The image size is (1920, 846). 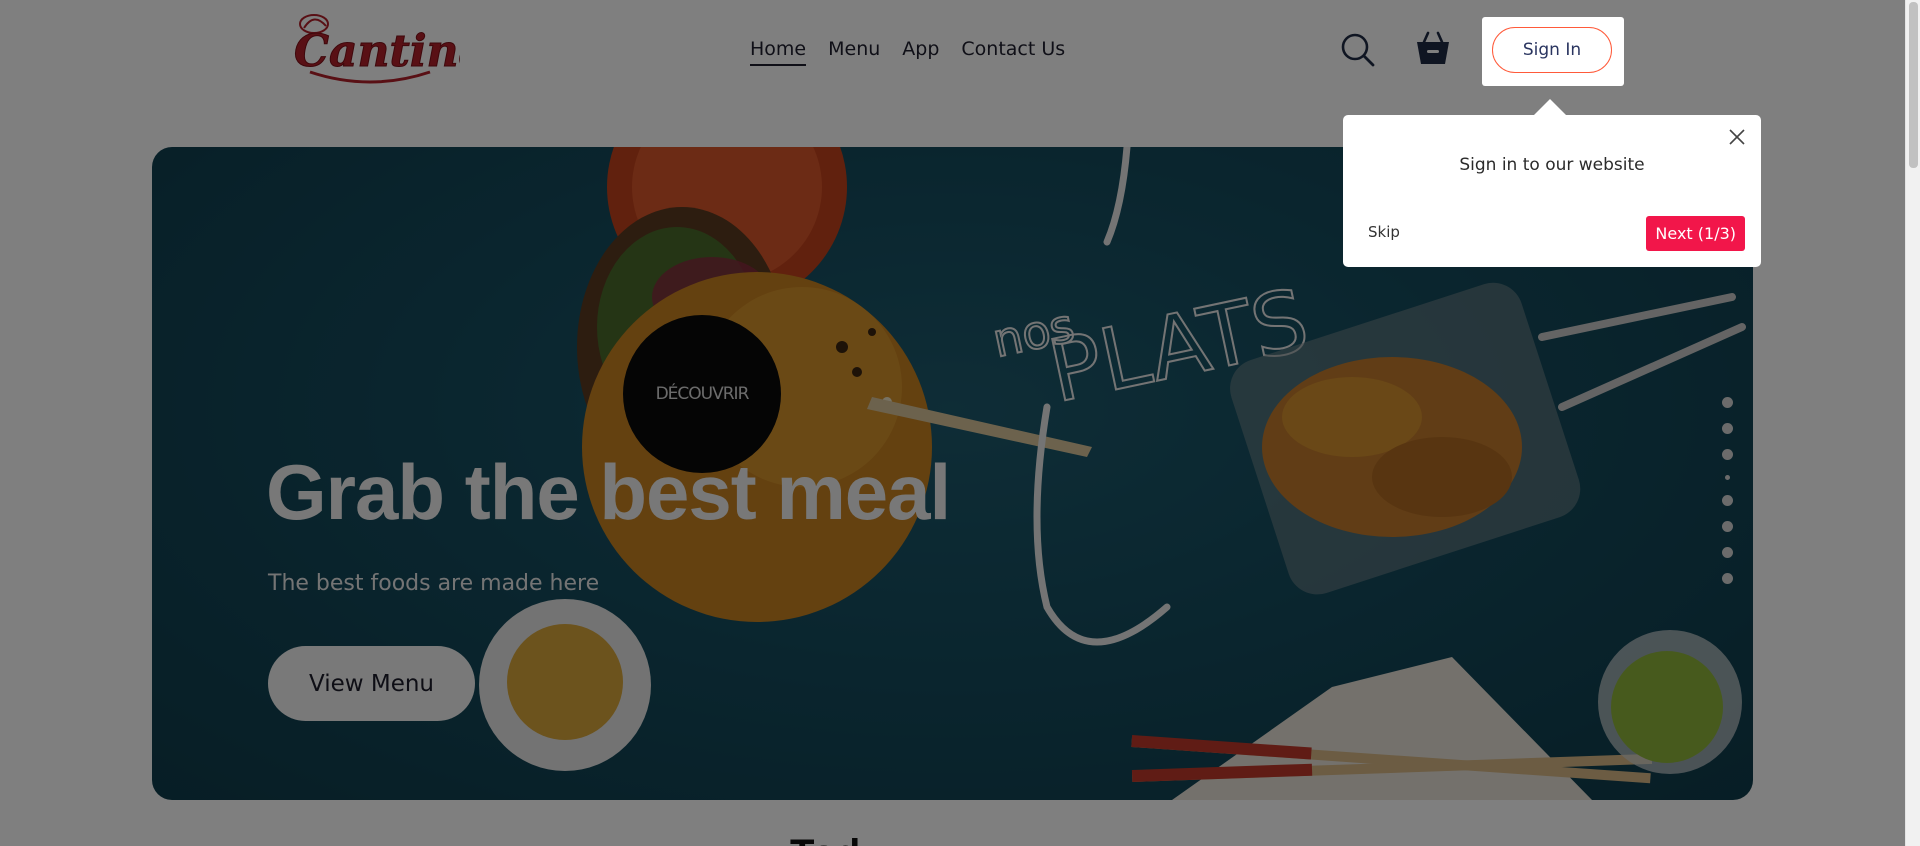 I want to click on skip-button: Skip, so click(x=1384, y=232).